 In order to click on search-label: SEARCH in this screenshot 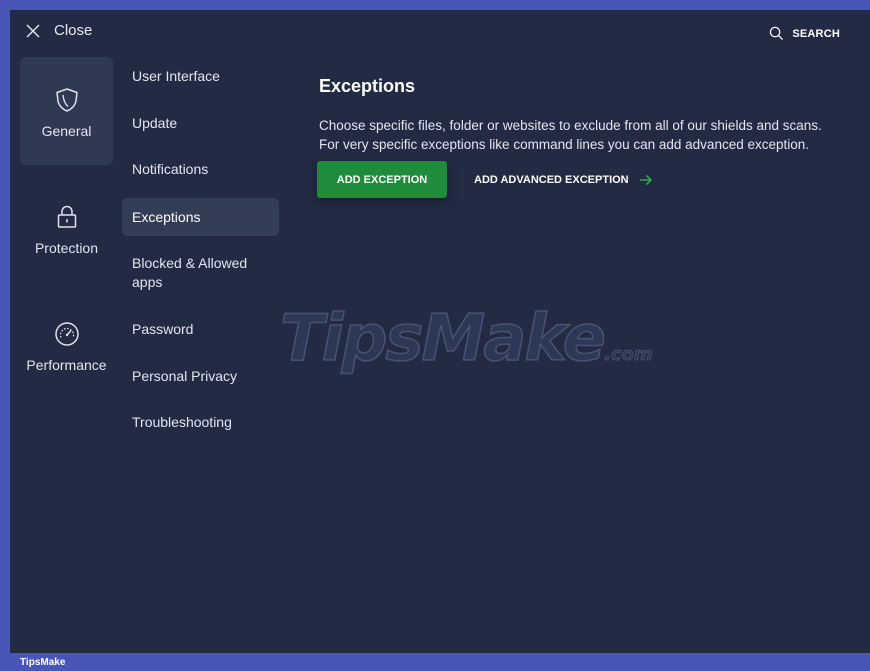, I will do `click(816, 33)`.